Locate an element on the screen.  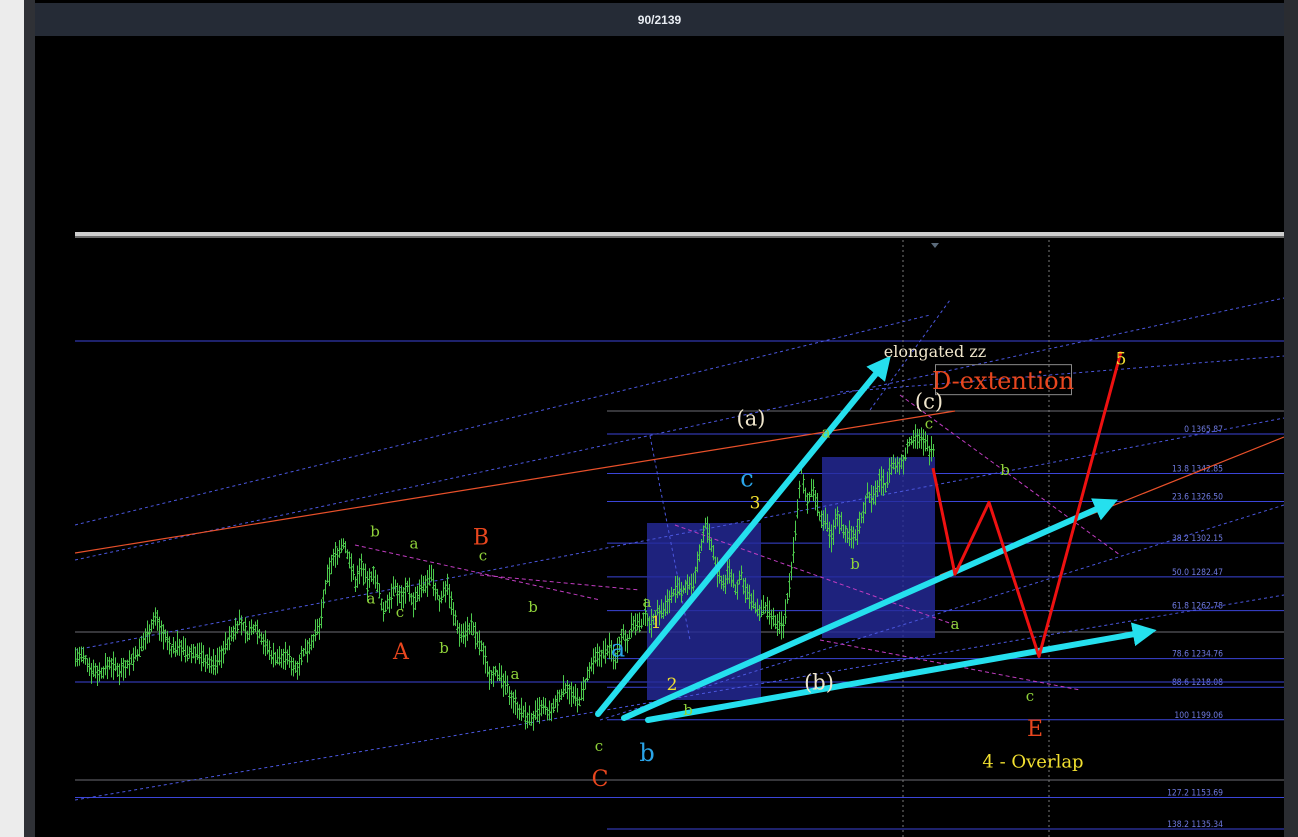
fib-level-label: 61.8 1262.78 is located at coordinates (1197, 607).